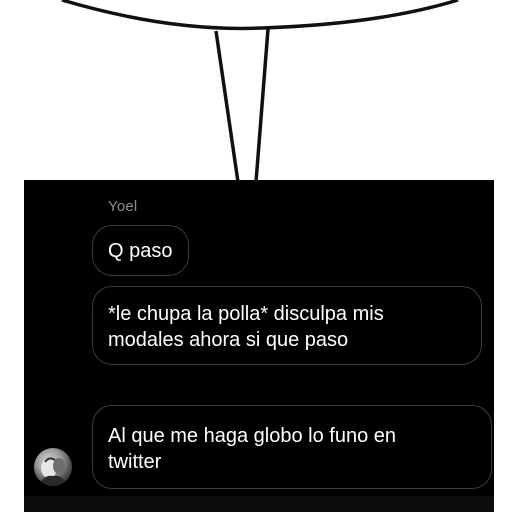 The image size is (512, 512). I want to click on sender-avatar, so click(53, 467).